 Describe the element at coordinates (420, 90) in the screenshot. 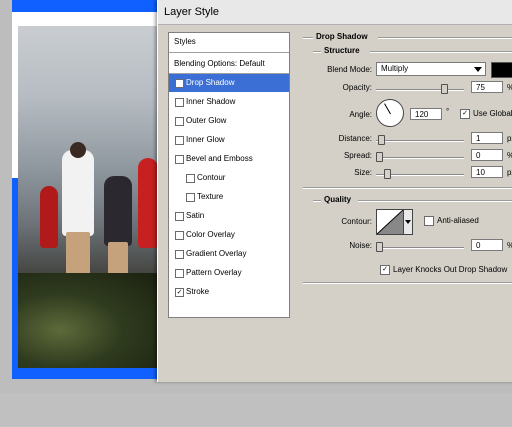

I see `opacity-slider-track` at that location.